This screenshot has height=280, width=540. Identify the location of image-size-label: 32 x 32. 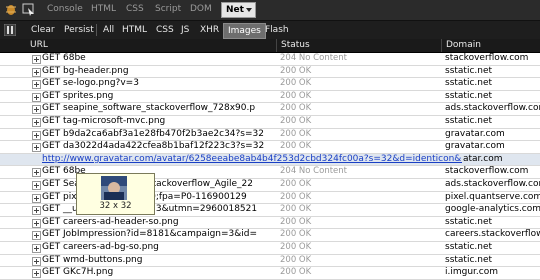
(115, 206).